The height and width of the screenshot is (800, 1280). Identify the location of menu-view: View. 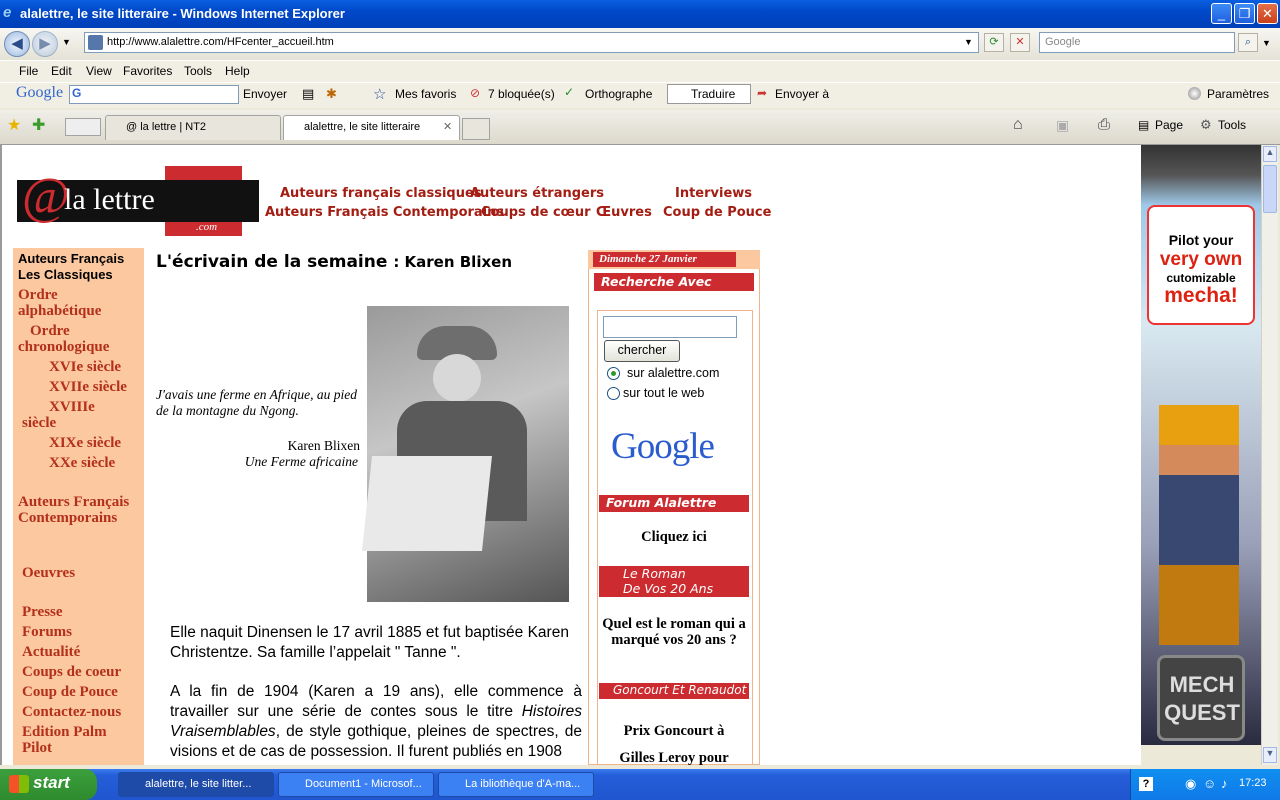
(99, 71).